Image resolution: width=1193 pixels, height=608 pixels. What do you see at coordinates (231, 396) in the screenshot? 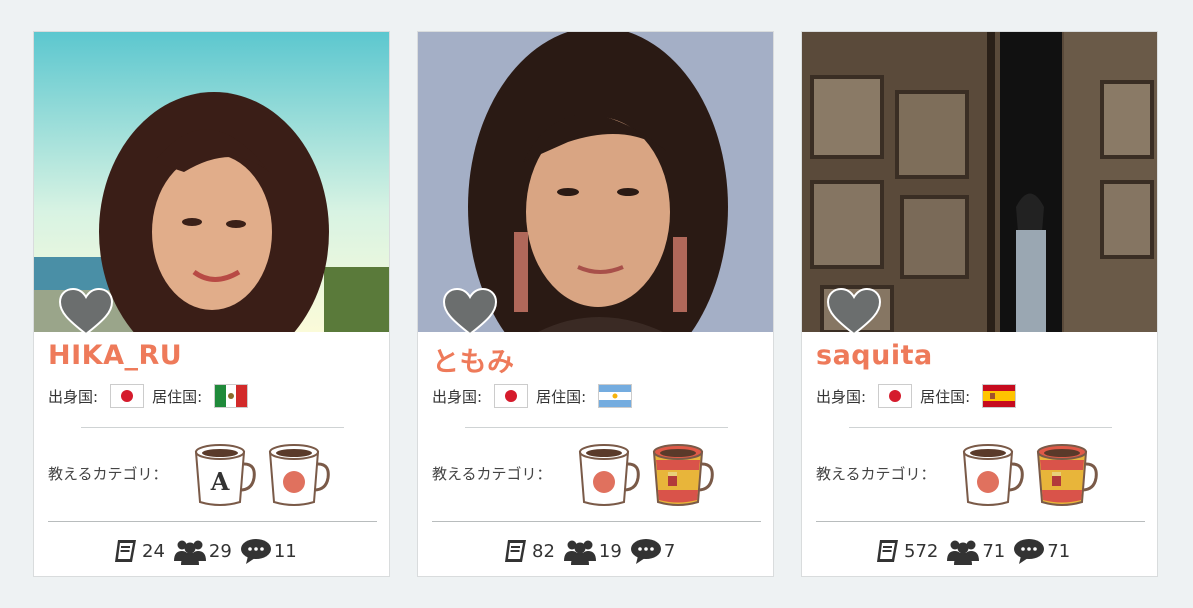
I see `mexico-flag-icon` at bounding box center [231, 396].